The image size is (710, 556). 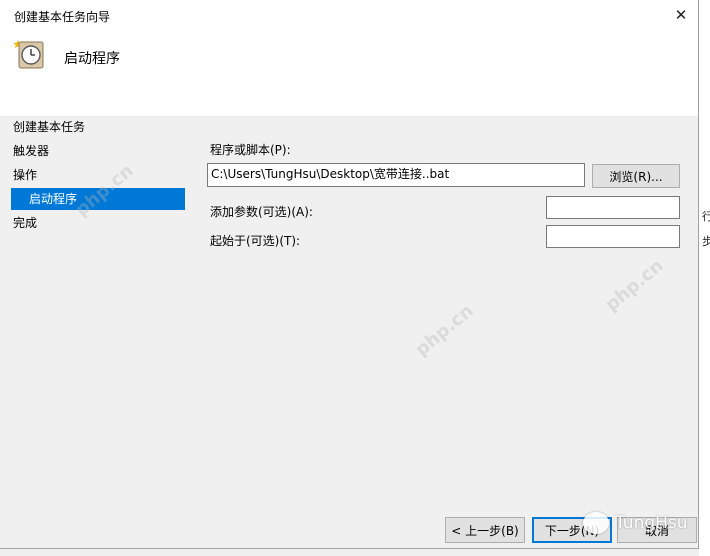 What do you see at coordinates (596, 523) in the screenshot?
I see `wechat-icon` at bounding box center [596, 523].